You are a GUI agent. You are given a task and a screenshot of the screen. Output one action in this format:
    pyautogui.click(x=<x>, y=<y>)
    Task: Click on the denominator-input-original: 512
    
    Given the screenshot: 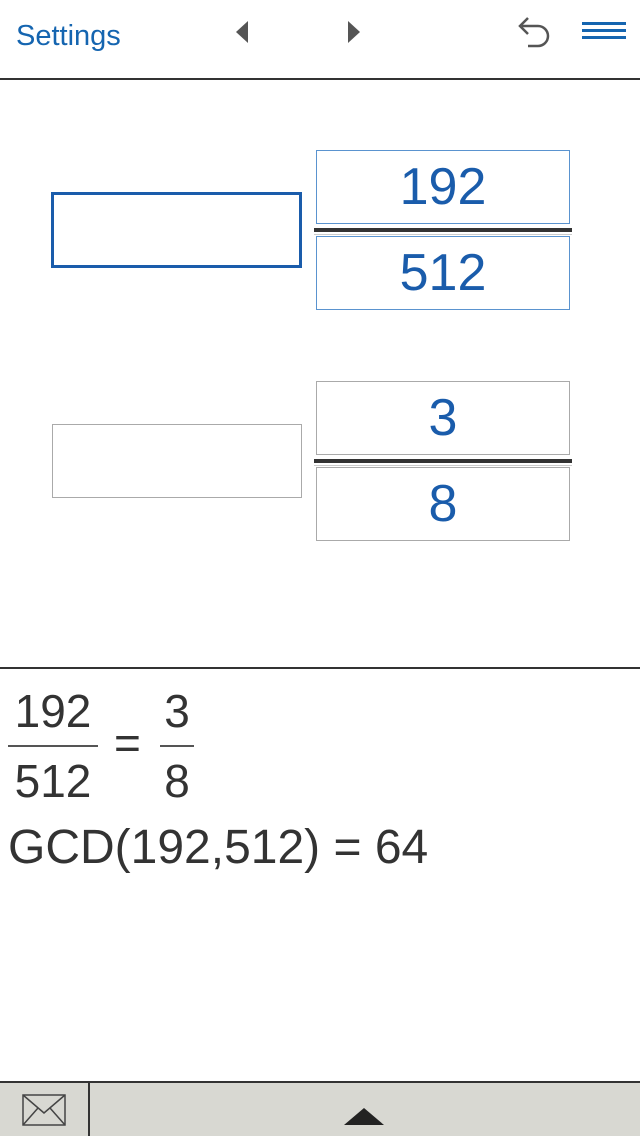 What is the action you would take?
    pyautogui.click(x=443, y=273)
    